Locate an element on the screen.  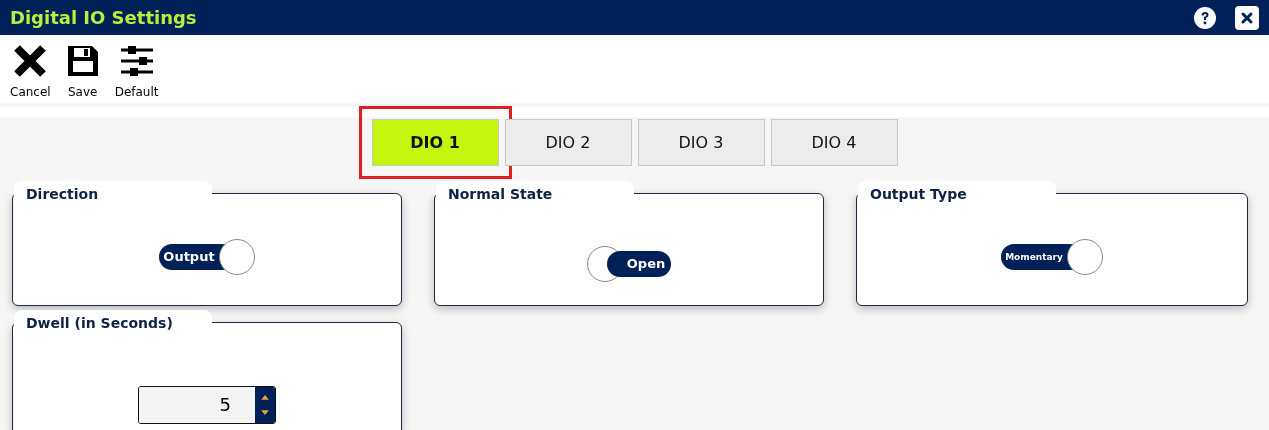
spinner-arrows-icon is located at coordinates (265, 404).